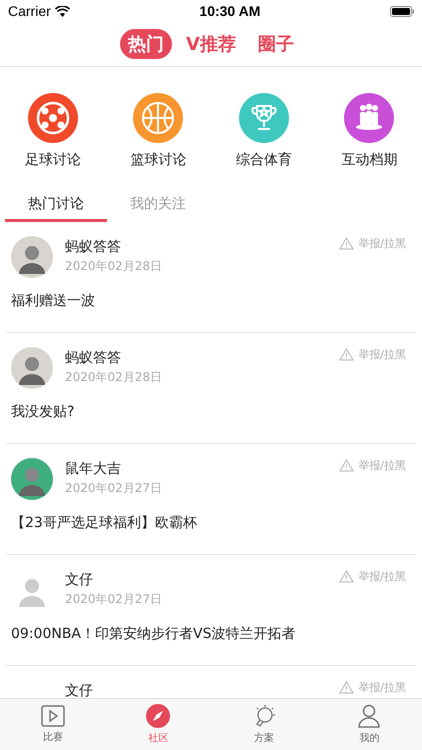 This screenshot has width=422, height=750. What do you see at coordinates (53, 118) in the screenshot?
I see `football-icon` at bounding box center [53, 118].